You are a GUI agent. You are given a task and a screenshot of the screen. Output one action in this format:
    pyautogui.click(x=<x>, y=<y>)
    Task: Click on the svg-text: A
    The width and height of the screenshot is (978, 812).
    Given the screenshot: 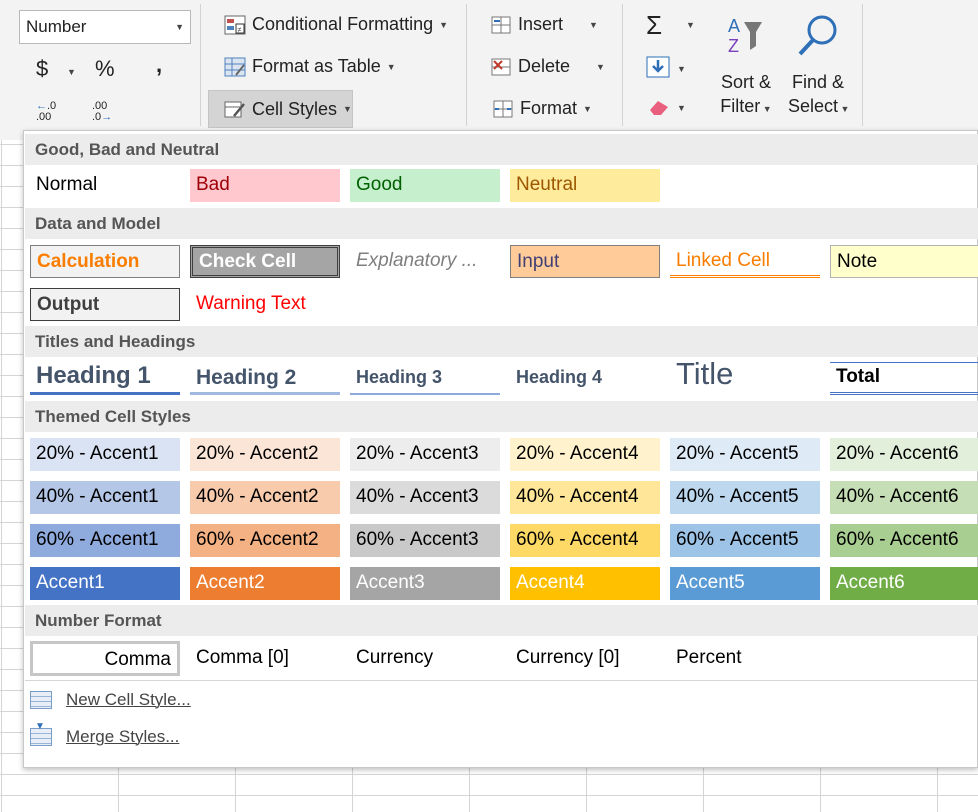 What is the action you would take?
    pyautogui.click(x=734, y=26)
    